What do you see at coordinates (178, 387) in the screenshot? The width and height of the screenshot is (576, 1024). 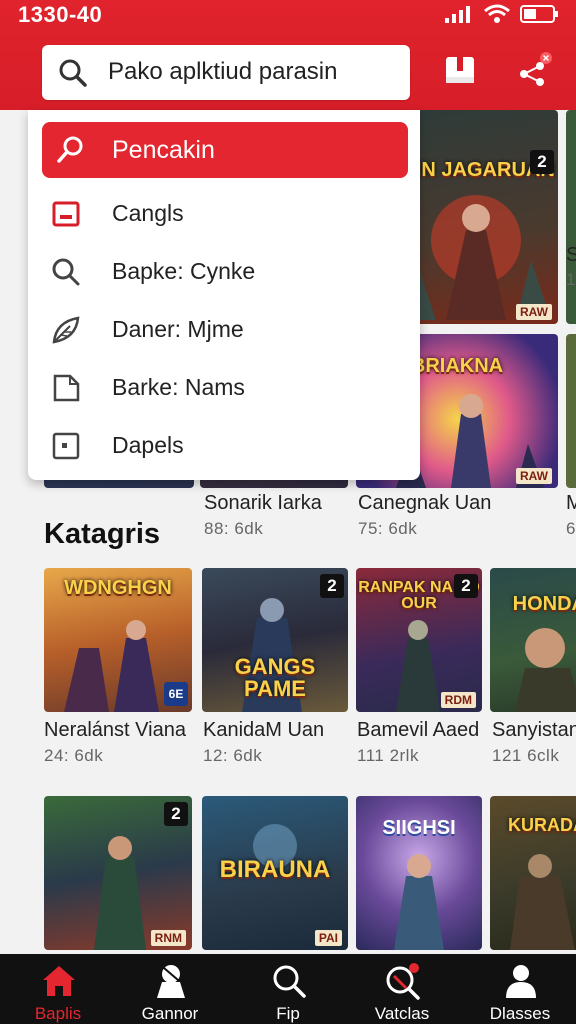 I see `suggestion-label: Barke: Nams` at bounding box center [178, 387].